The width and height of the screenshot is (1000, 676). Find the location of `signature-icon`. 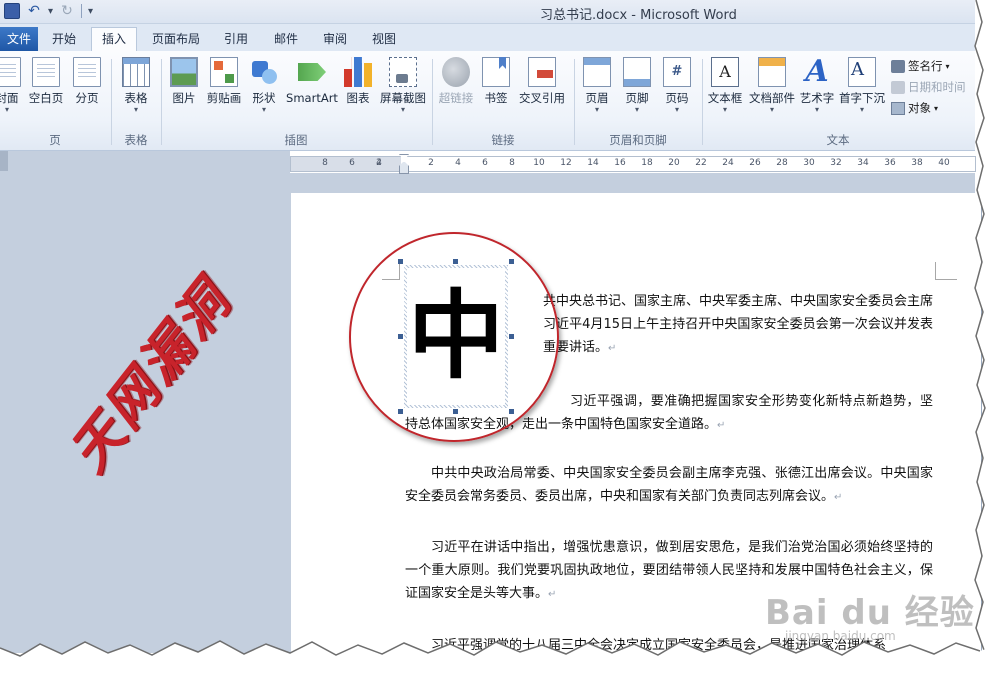

signature-icon is located at coordinates (898, 66).